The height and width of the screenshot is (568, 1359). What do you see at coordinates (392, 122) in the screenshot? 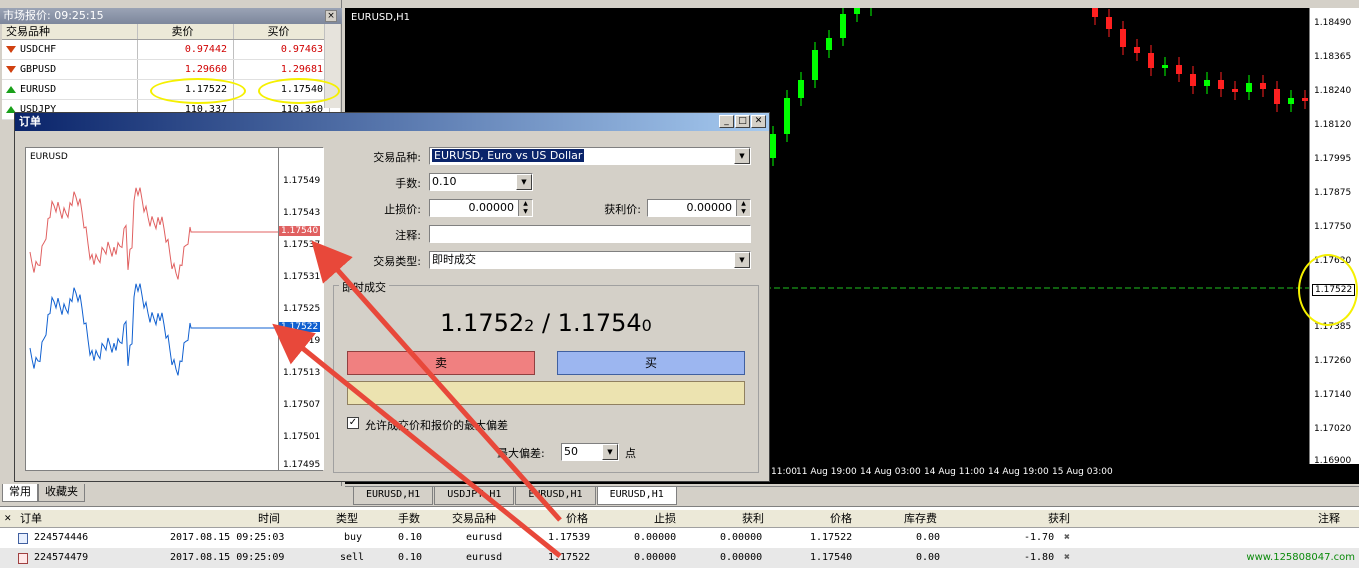
I see `dialog-title: 订单` at bounding box center [392, 122].